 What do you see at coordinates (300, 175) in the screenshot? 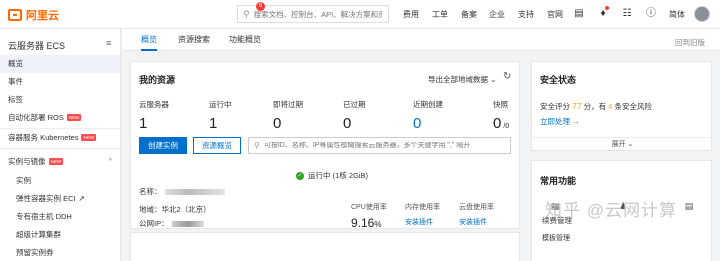
I see `check-circle-icon: ✓` at bounding box center [300, 175].